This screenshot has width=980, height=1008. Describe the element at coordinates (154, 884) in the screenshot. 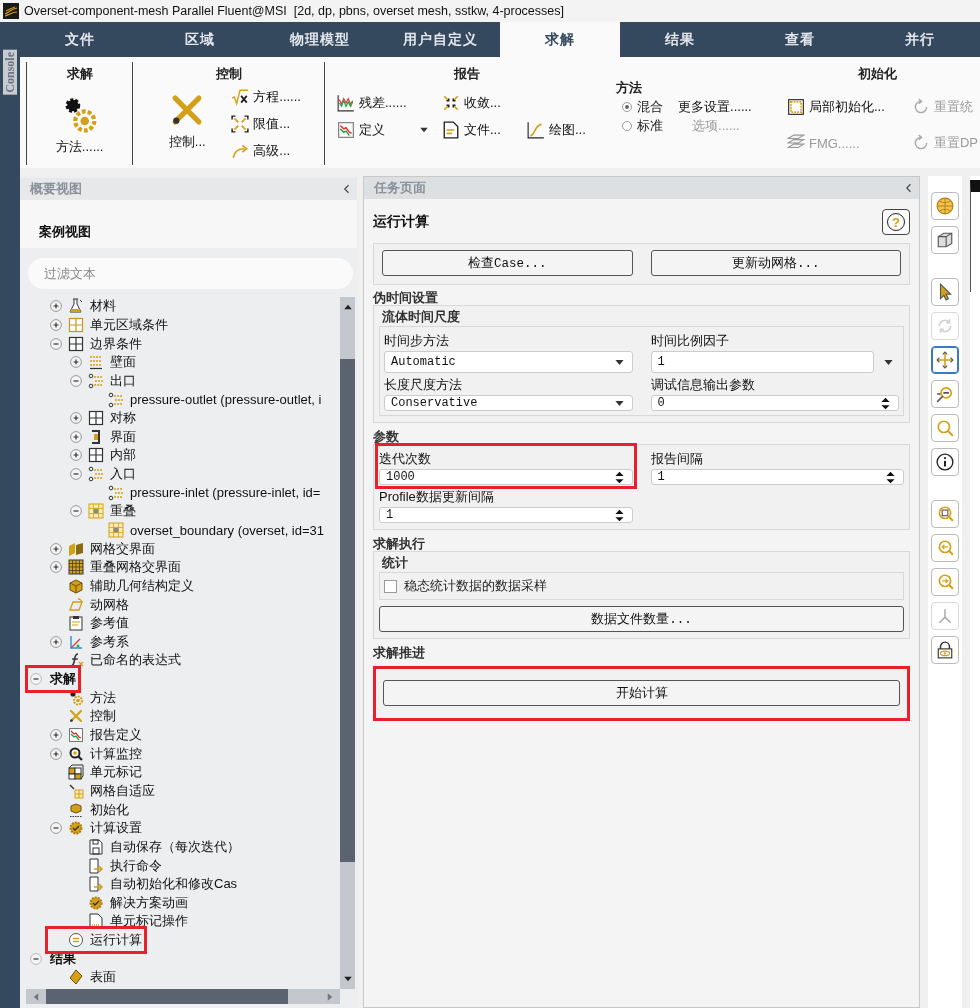

I see `tree-item: 自动初始化和修改Cas` at that location.